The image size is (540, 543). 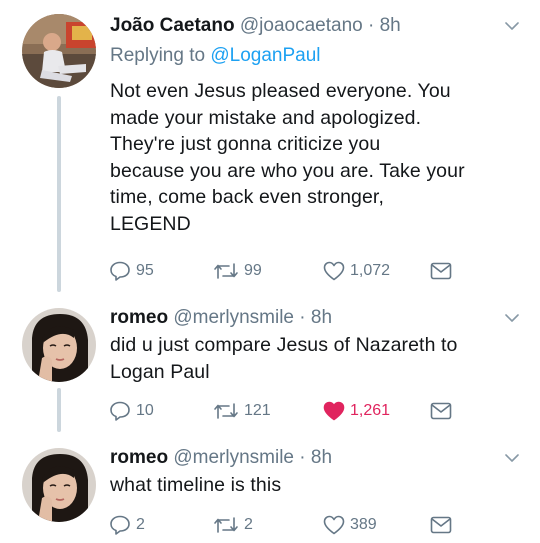 What do you see at coordinates (257, 410) in the screenshot?
I see `retweet-count: 121` at bounding box center [257, 410].